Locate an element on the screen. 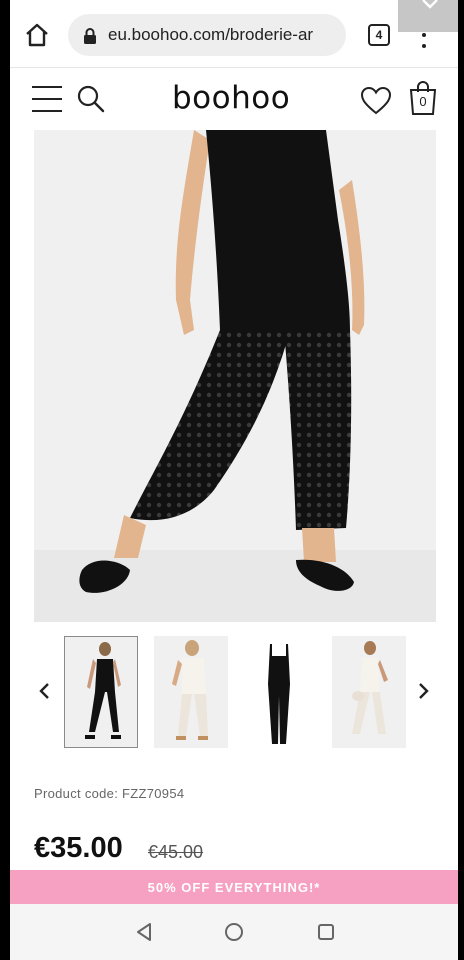 The width and height of the screenshot is (464, 960). thumbnail-white-back is located at coordinates (191, 692).